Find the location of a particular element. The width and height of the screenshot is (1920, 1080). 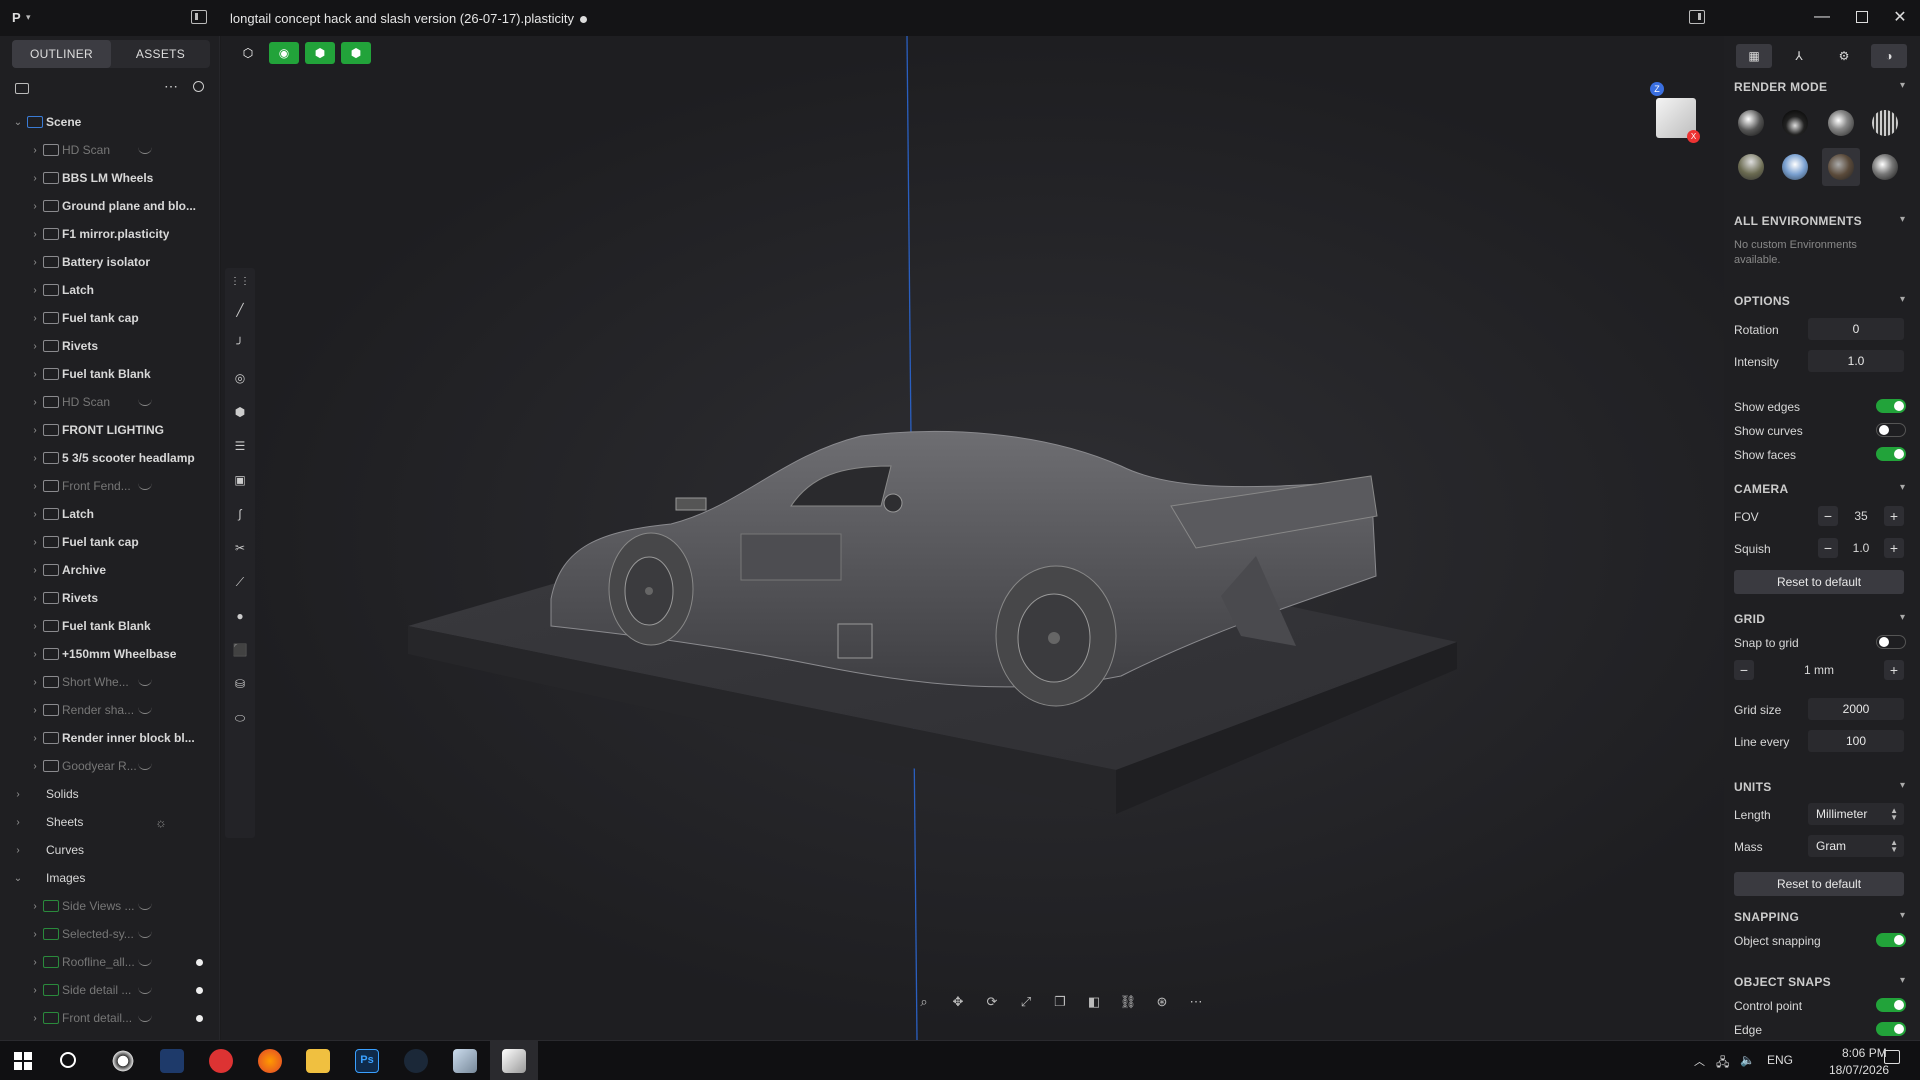

more-options-icon: ⋯ is located at coordinates (171, 86).